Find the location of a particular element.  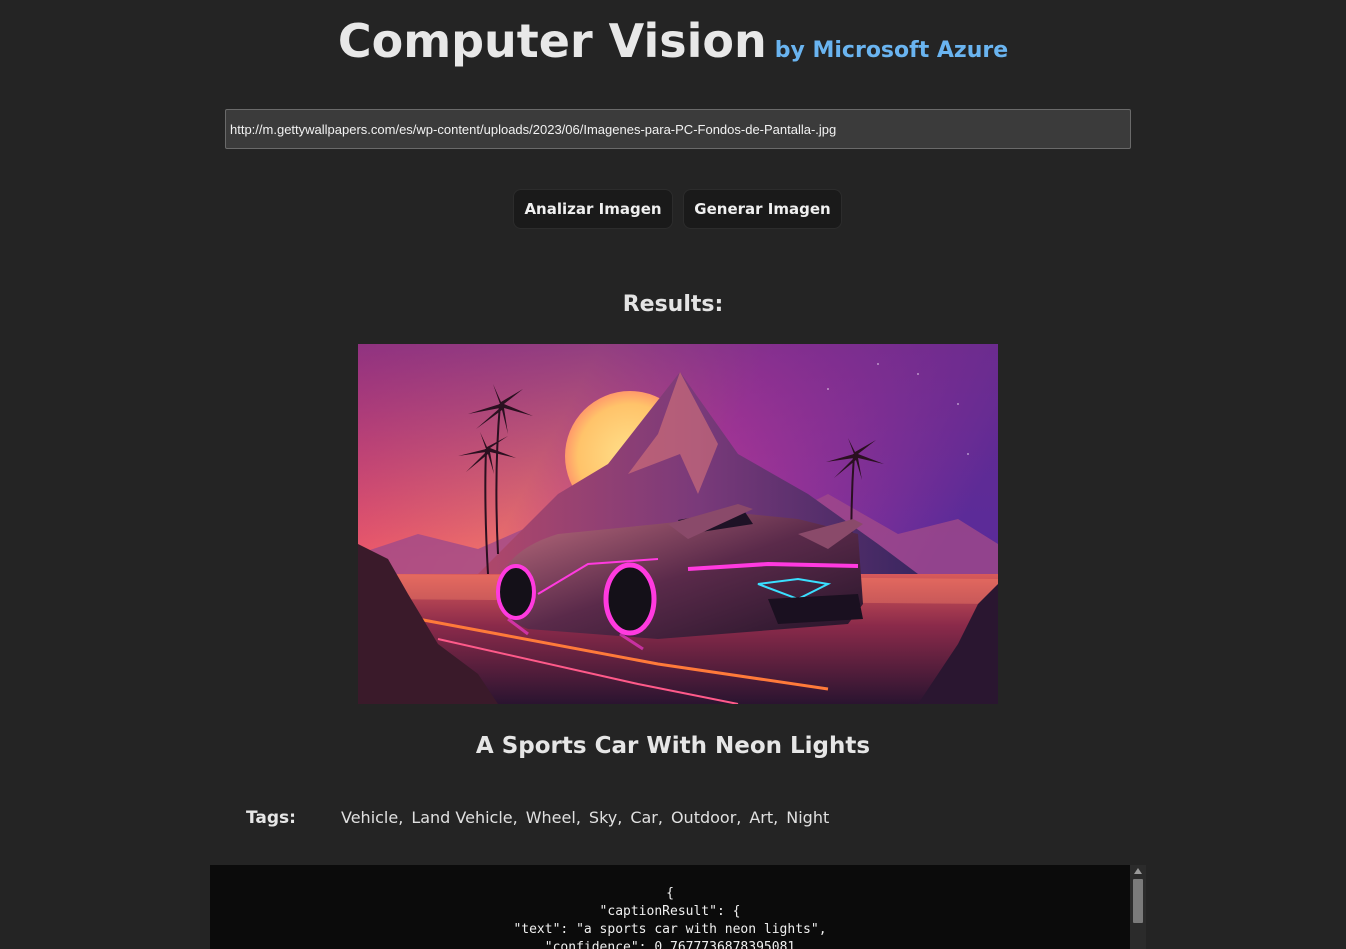

tag-item: Vehicle, is located at coordinates (372, 817).